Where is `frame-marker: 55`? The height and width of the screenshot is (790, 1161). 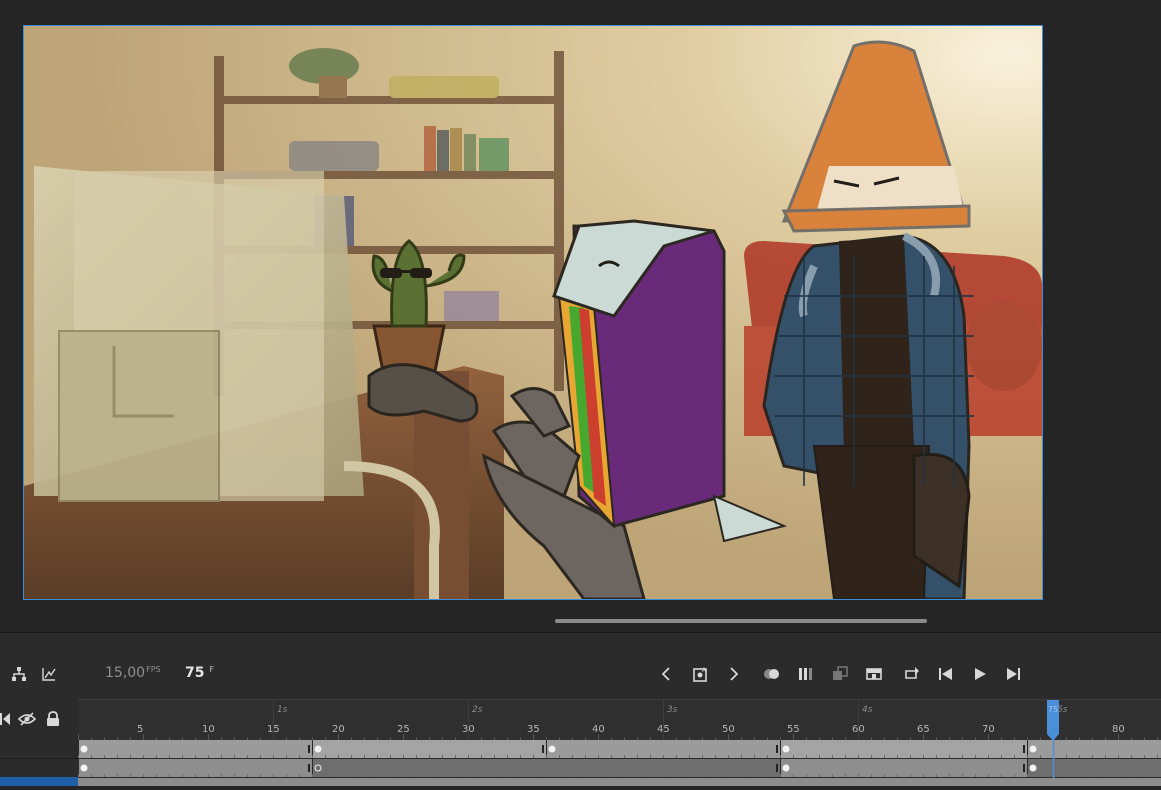 frame-marker: 55 is located at coordinates (793, 729).